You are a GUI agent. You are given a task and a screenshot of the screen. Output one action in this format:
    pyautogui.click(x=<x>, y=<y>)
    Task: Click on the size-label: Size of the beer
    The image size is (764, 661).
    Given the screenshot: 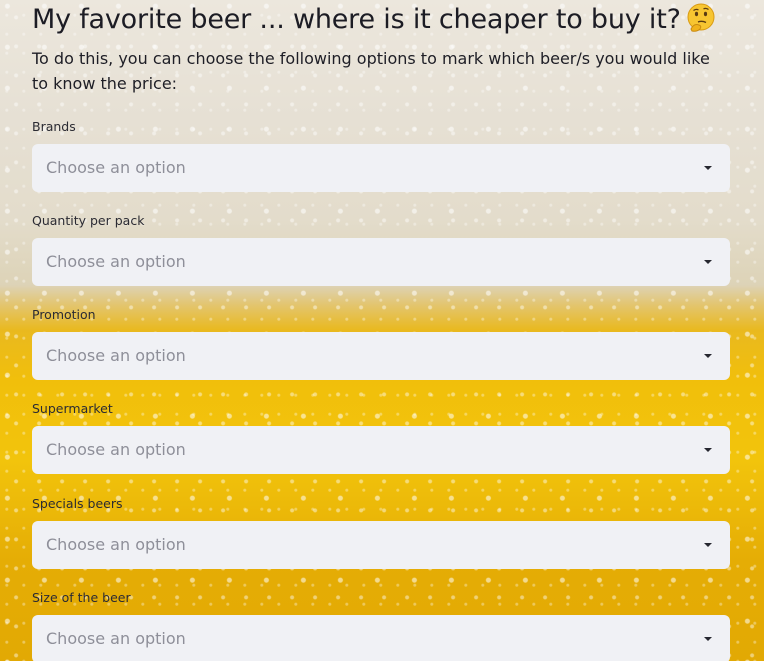 What is the action you would take?
    pyautogui.click(x=81, y=597)
    